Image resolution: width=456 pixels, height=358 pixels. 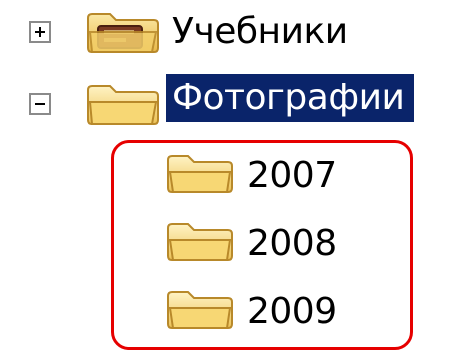 I want to click on minus-icon, so click(x=40, y=104).